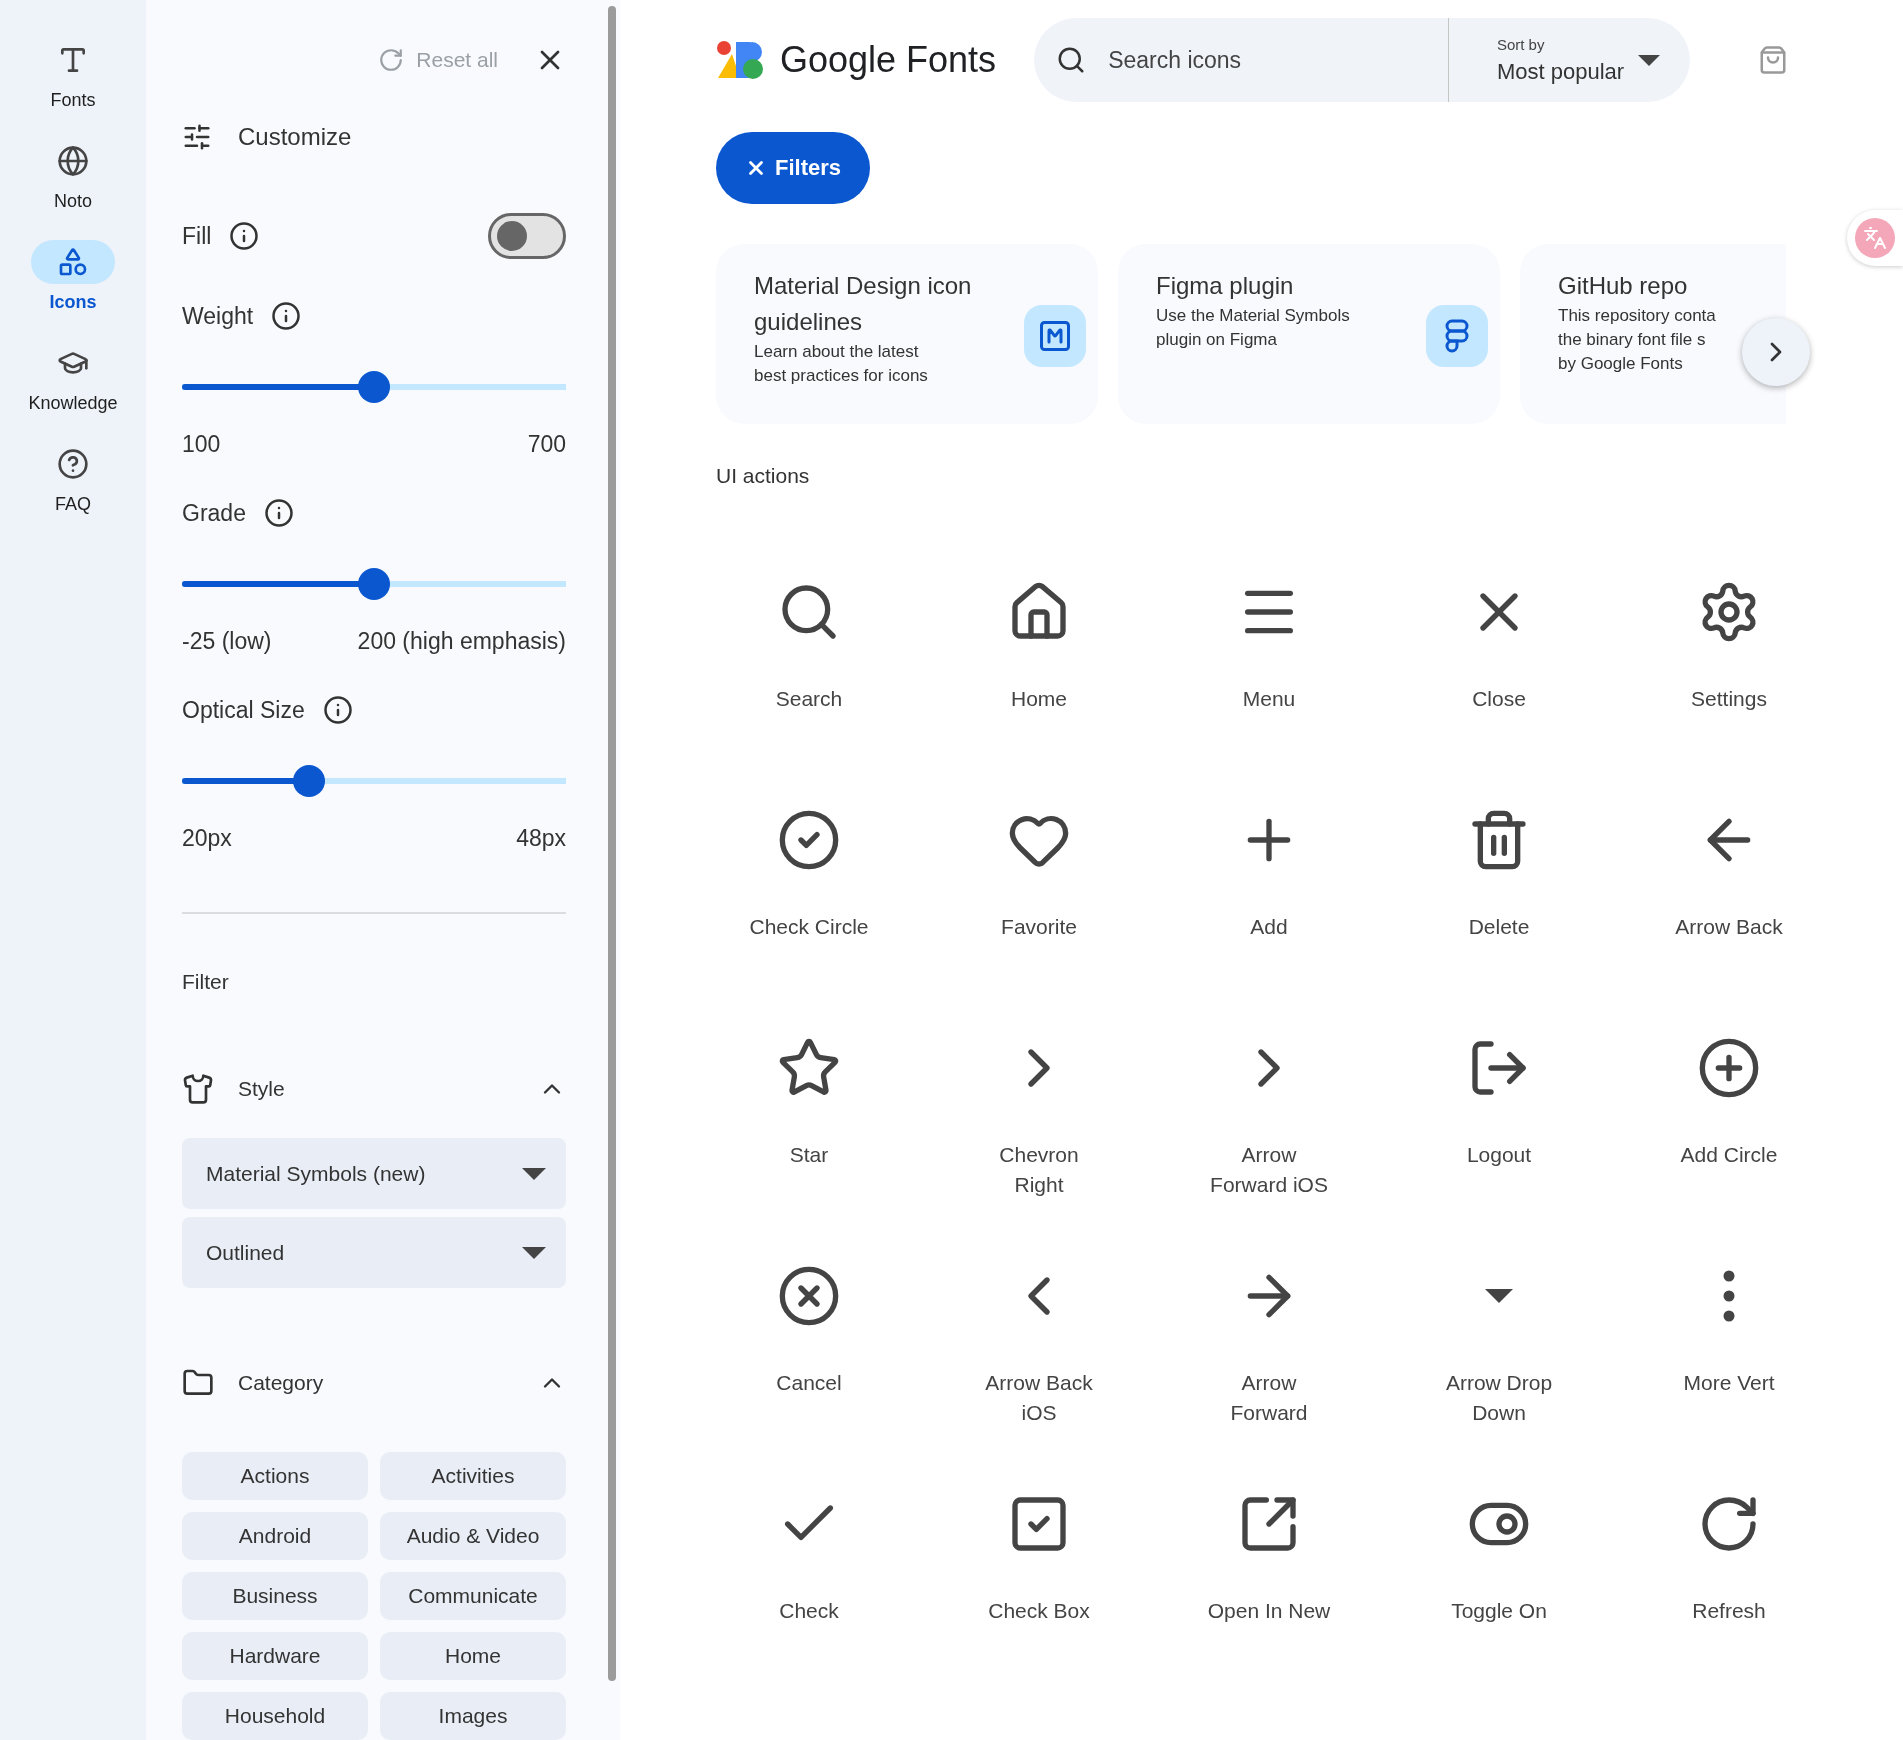  Describe the element at coordinates (275, 1536) in the screenshot. I see `category-chip: Android` at that location.